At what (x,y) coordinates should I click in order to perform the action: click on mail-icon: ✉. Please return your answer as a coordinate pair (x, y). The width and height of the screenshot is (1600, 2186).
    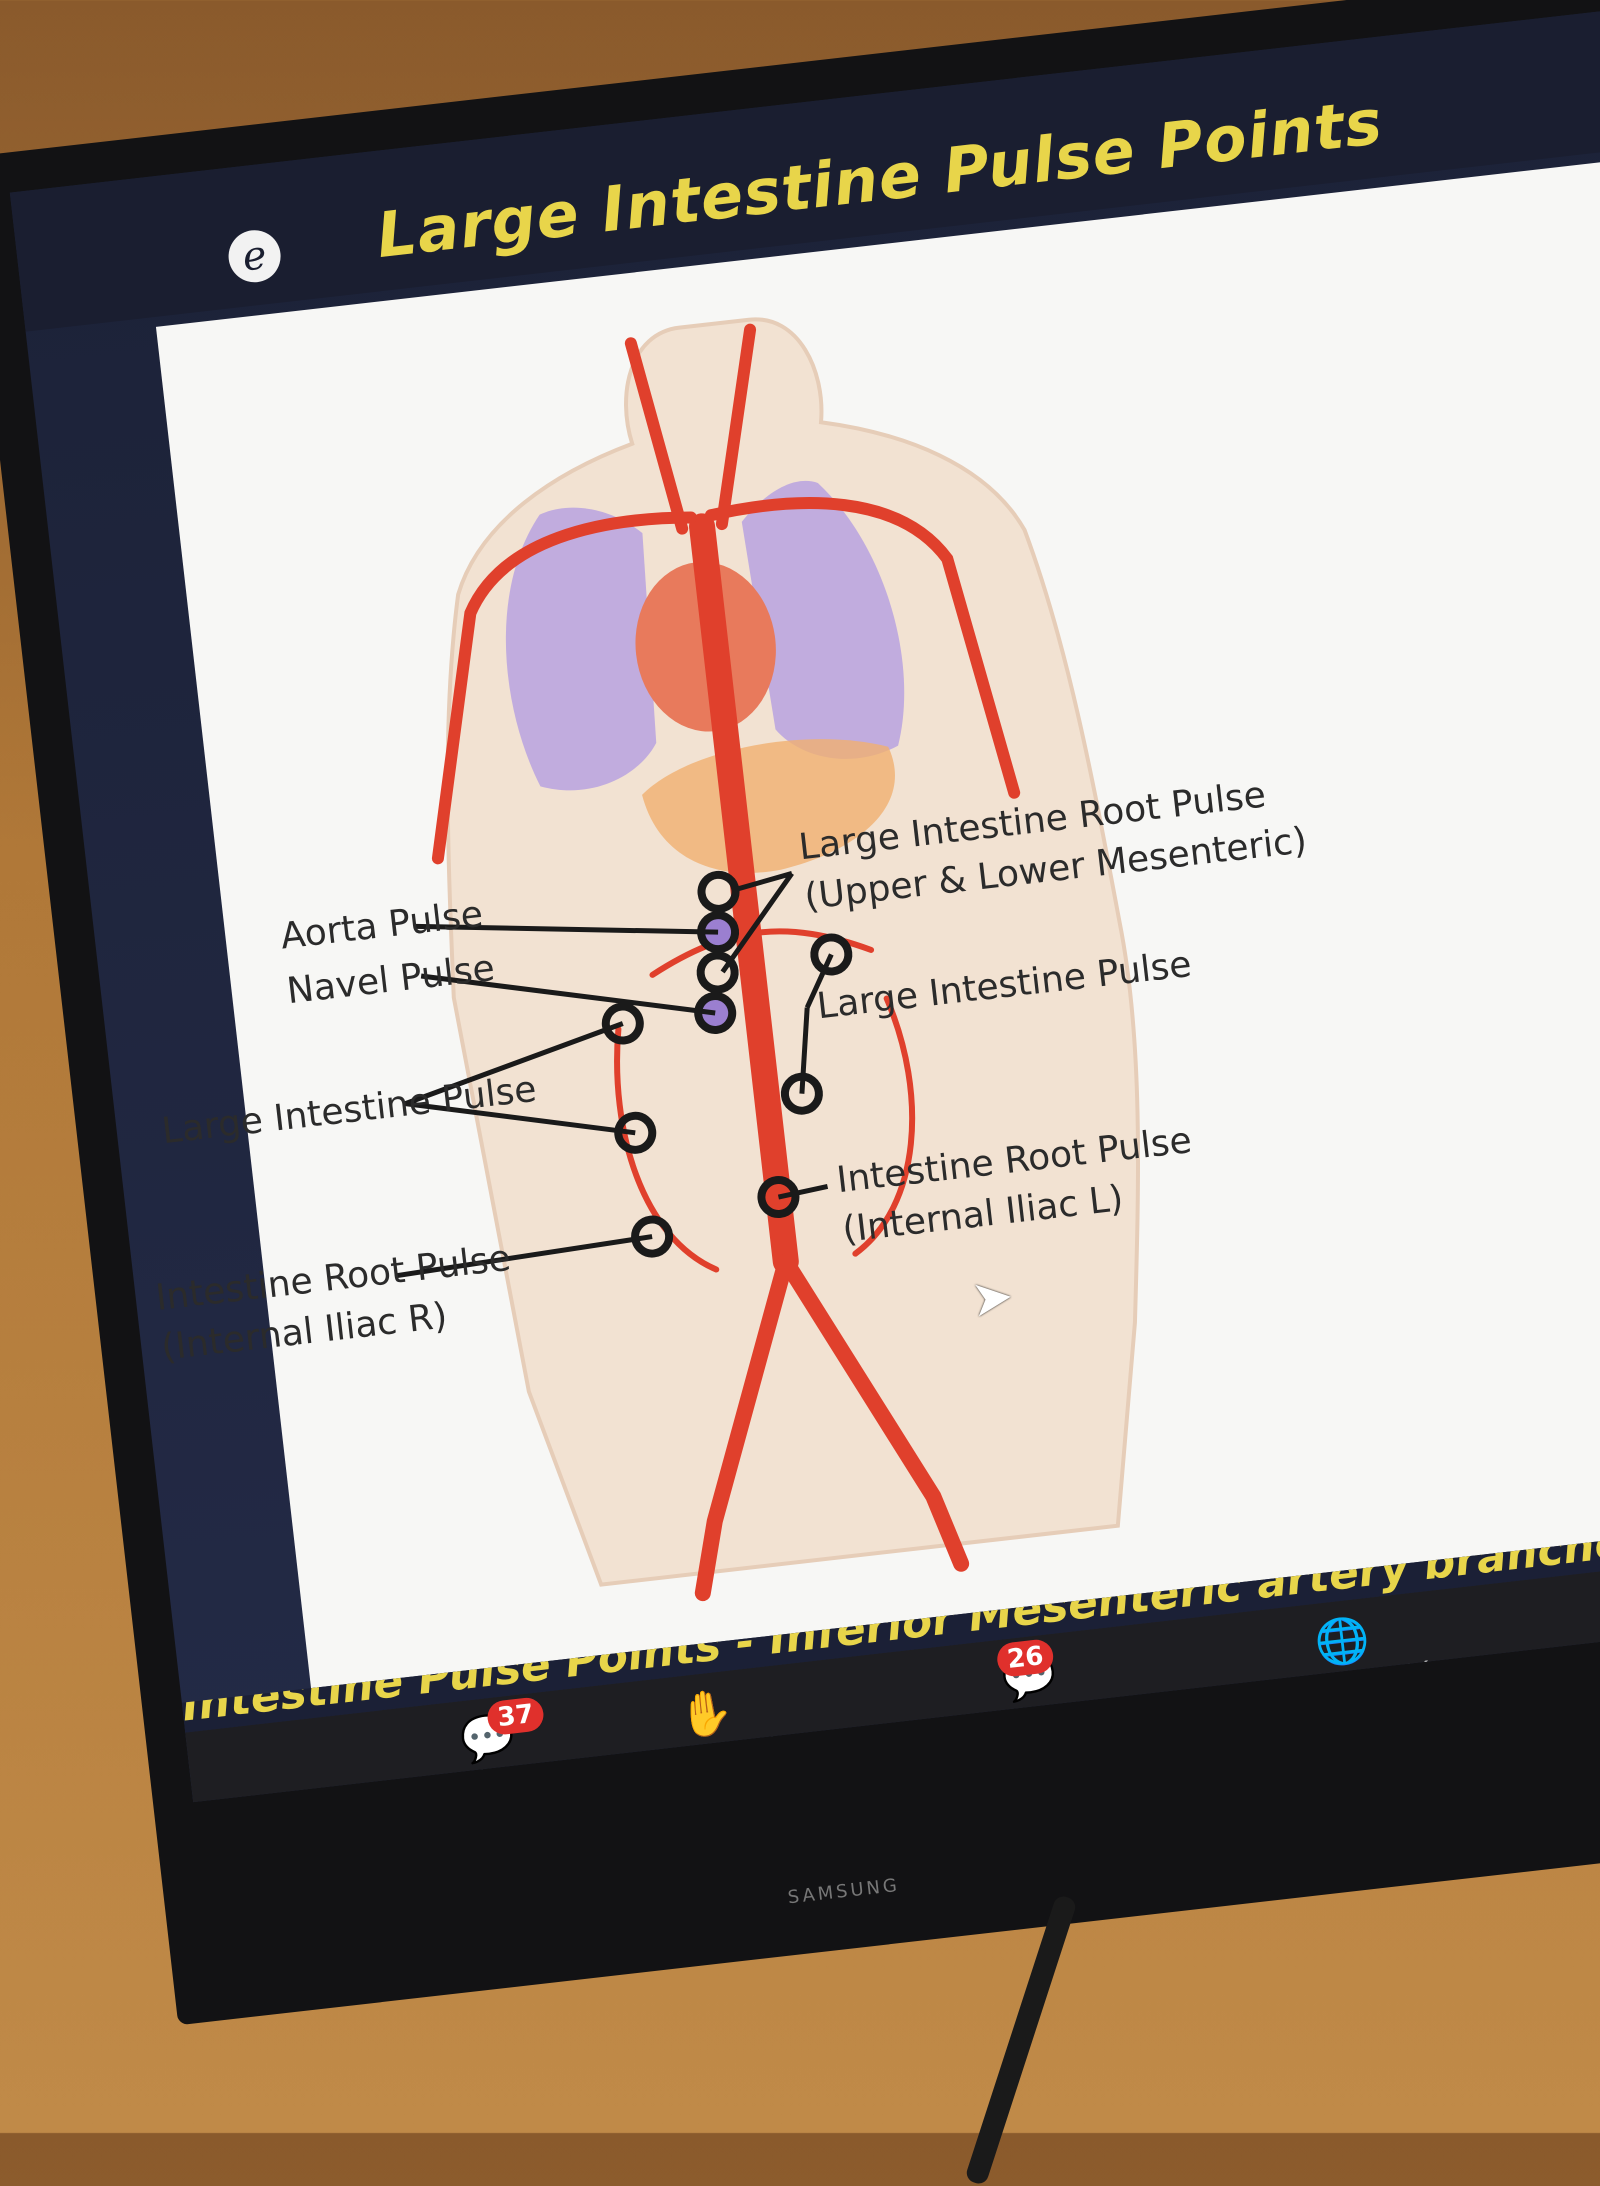
    Looking at the image, I should click on (1350, 1773).